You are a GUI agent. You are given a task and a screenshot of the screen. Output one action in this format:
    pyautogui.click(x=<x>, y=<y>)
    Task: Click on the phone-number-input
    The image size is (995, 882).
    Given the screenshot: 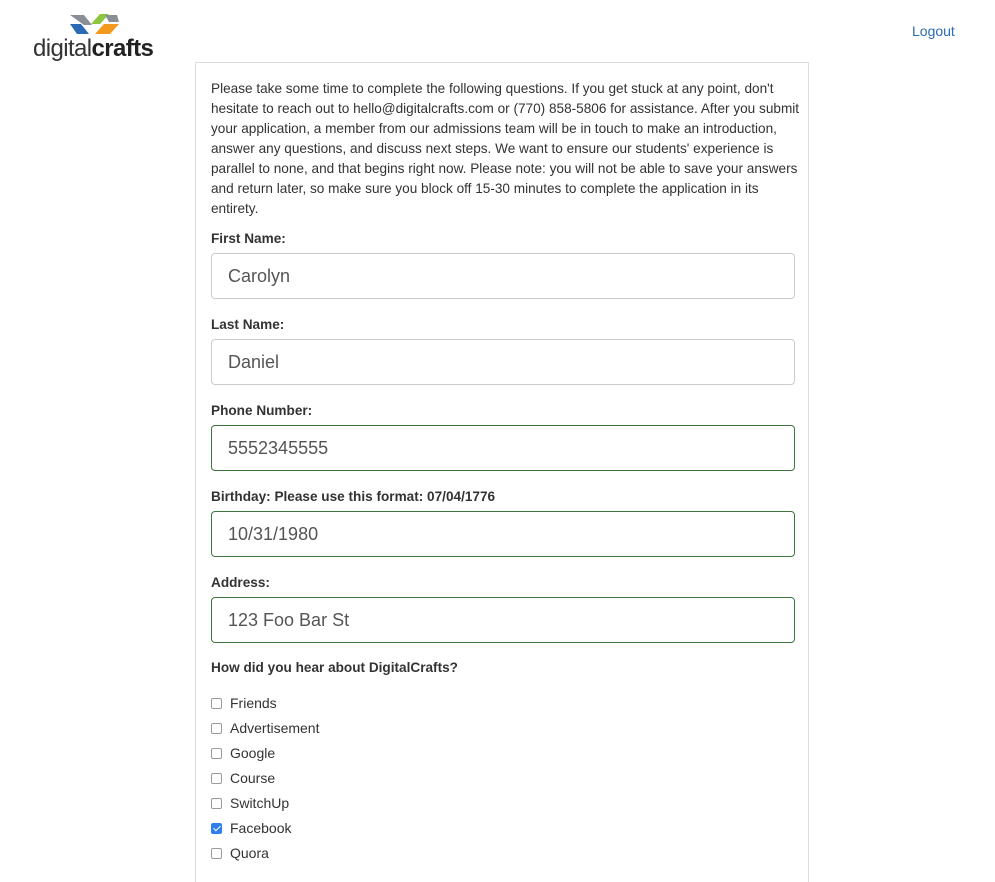 What is the action you would take?
    pyautogui.click(x=503, y=448)
    